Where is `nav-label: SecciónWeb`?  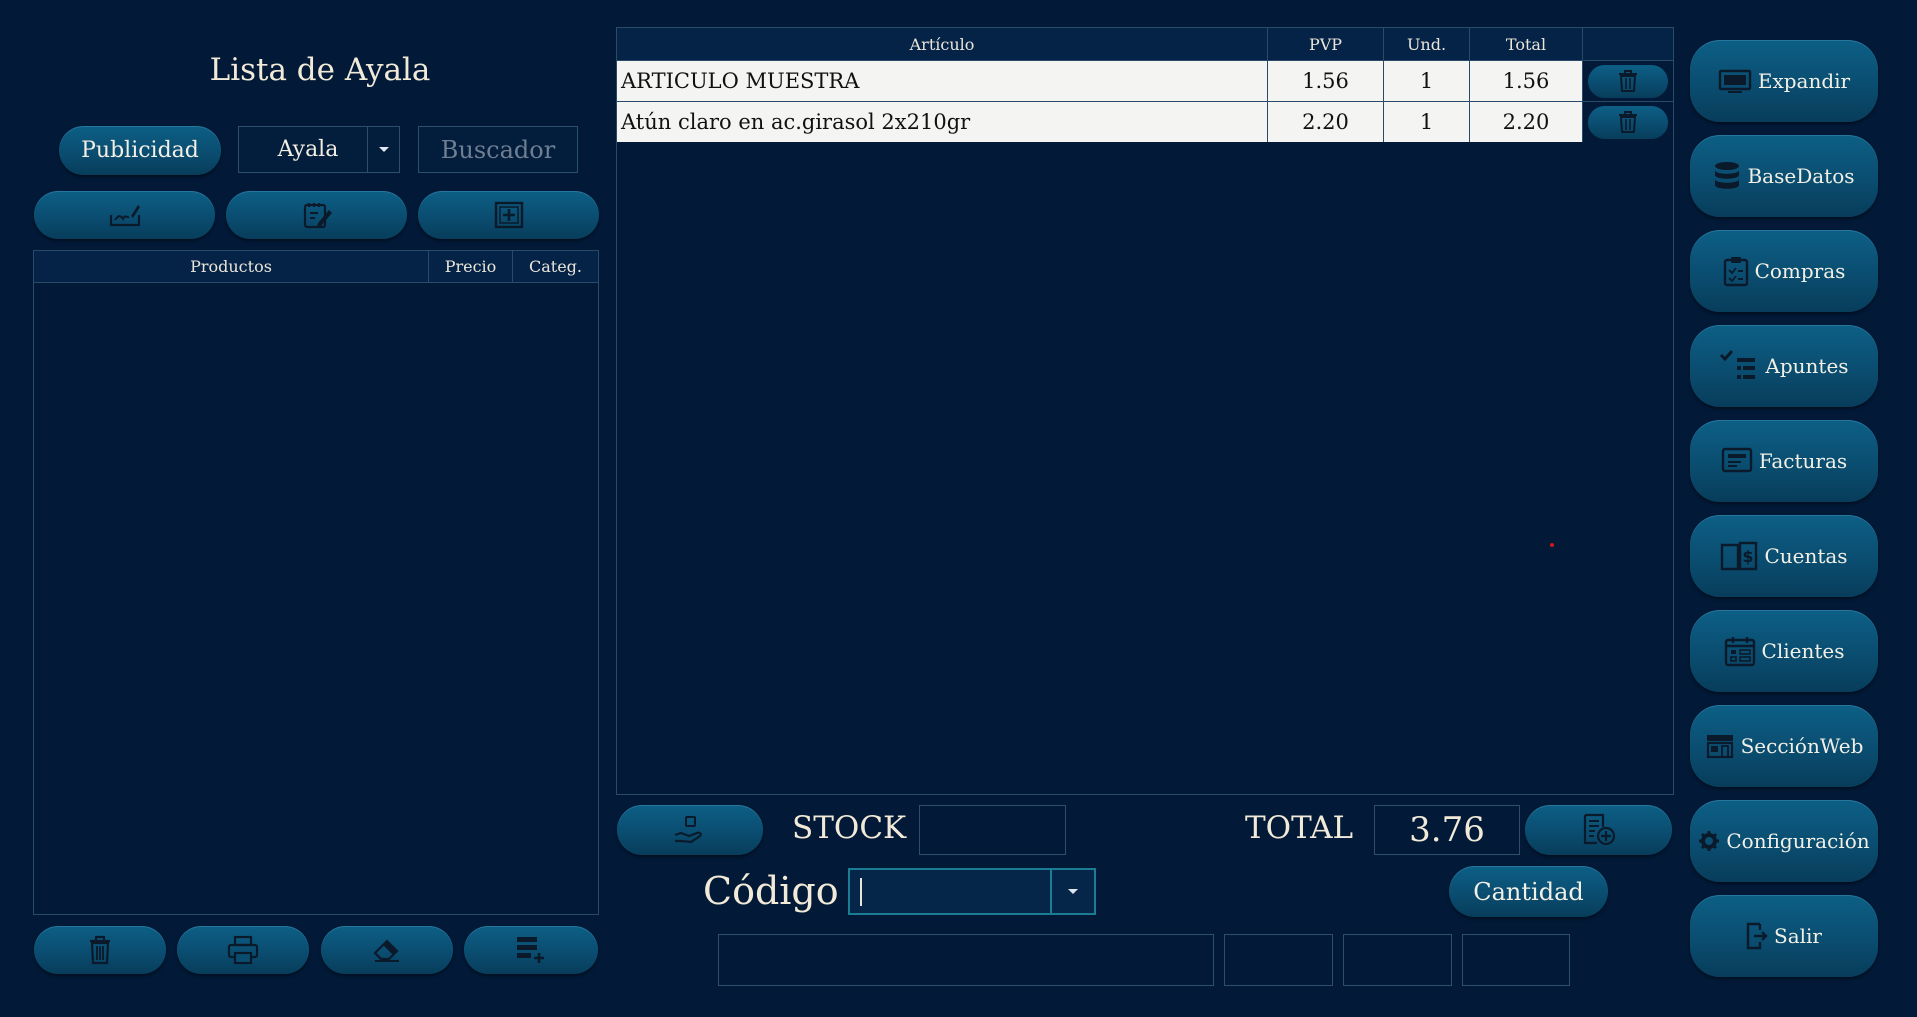
nav-label: SecciónWeb is located at coordinates (1802, 746).